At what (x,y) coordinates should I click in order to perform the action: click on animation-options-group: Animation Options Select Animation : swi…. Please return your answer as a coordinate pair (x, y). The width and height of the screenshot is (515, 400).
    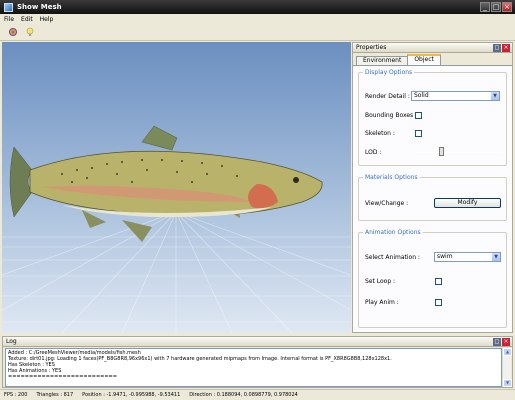
    Looking at the image, I should click on (432, 278).